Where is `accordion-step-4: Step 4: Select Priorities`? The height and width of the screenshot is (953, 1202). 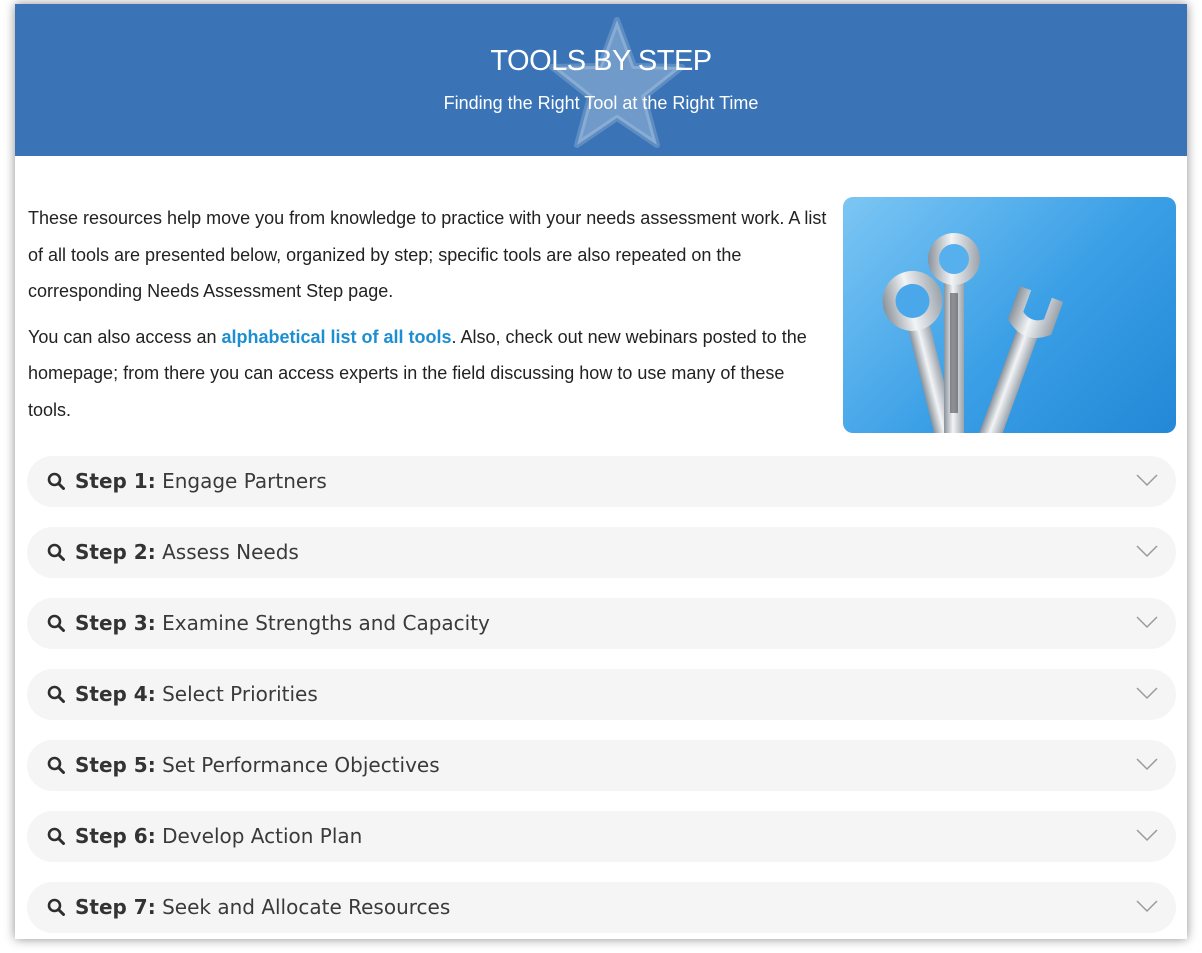 accordion-step-4: Step 4: Select Priorities is located at coordinates (601, 694).